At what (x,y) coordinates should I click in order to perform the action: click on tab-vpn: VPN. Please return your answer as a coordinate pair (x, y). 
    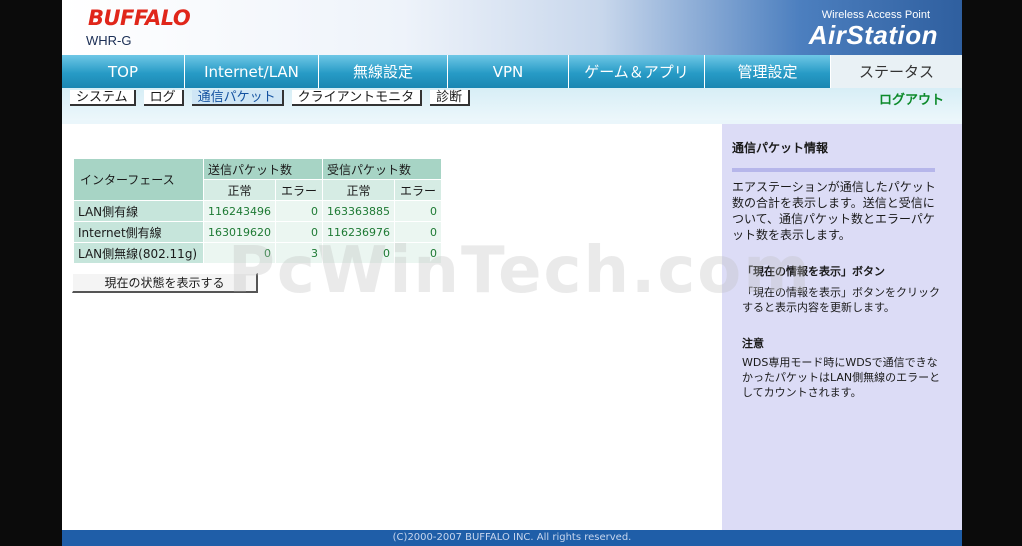
    Looking at the image, I should click on (508, 71).